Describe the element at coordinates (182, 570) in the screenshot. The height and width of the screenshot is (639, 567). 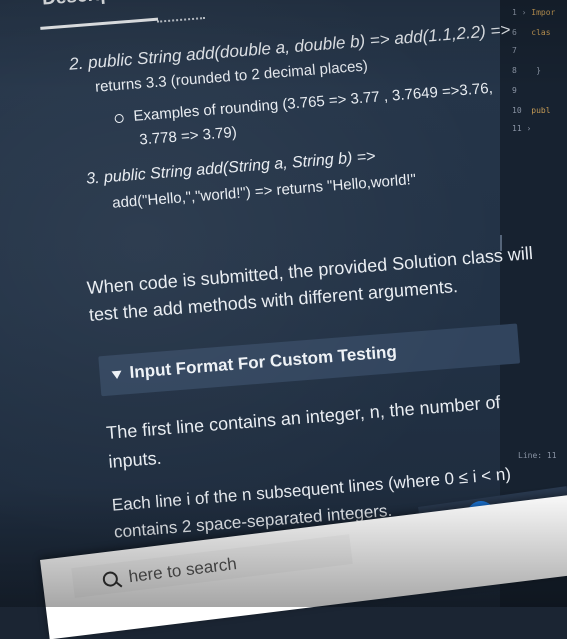
I see `search-placeholder: here to search` at that location.